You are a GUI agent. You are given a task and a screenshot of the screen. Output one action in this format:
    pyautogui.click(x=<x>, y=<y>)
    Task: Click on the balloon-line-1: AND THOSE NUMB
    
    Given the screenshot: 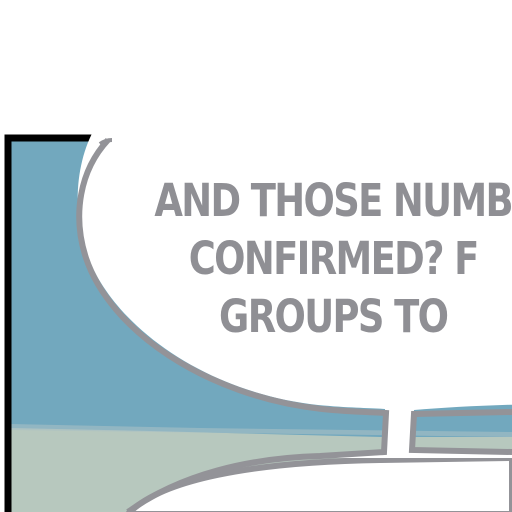 What is the action you would take?
    pyautogui.click(x=333, y=200)
    